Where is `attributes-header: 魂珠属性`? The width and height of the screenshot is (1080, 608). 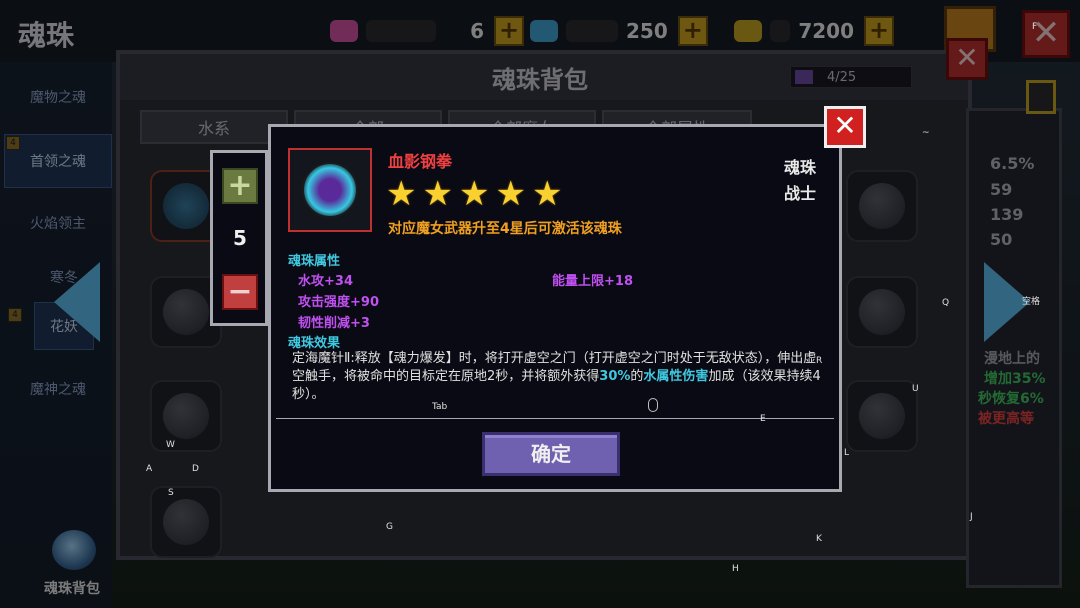
attributes-header: 魂珠属性 is located at coordinates (314, 261).